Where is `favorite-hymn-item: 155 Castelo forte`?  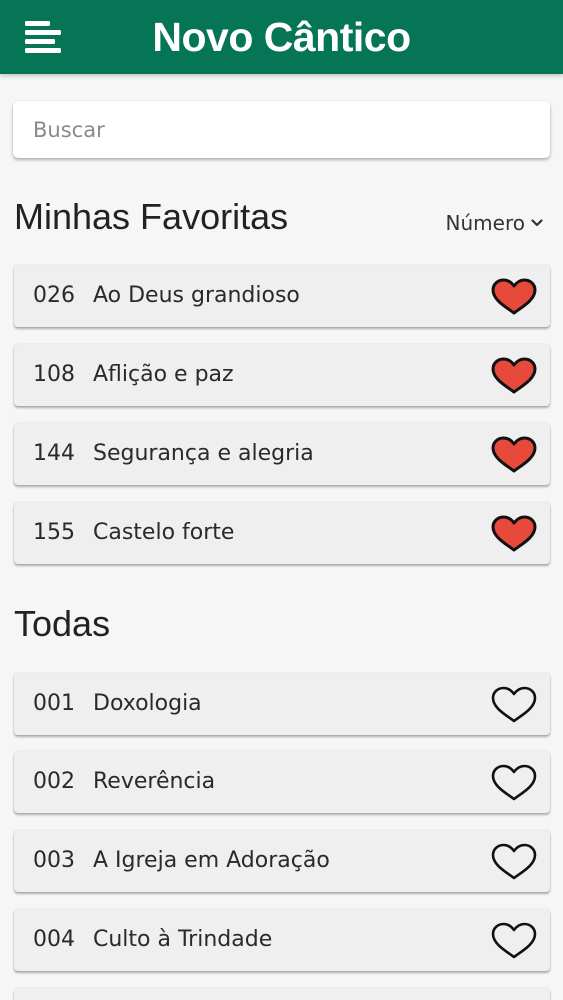
favorite-hymn-item: 155 Castelo forte is located at coordinates (282, 533).